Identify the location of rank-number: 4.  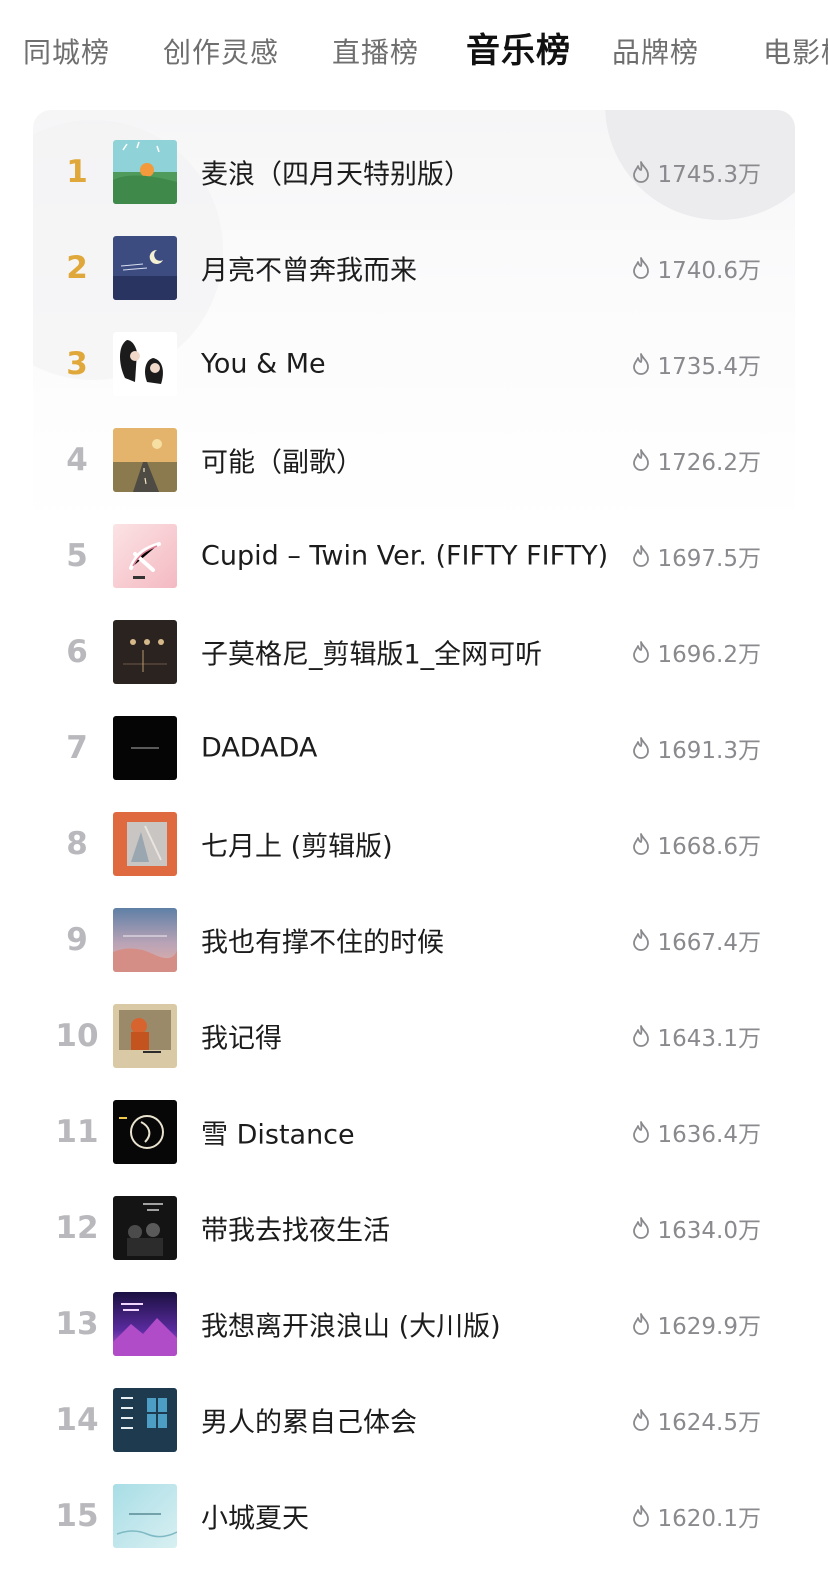
(77, 460).